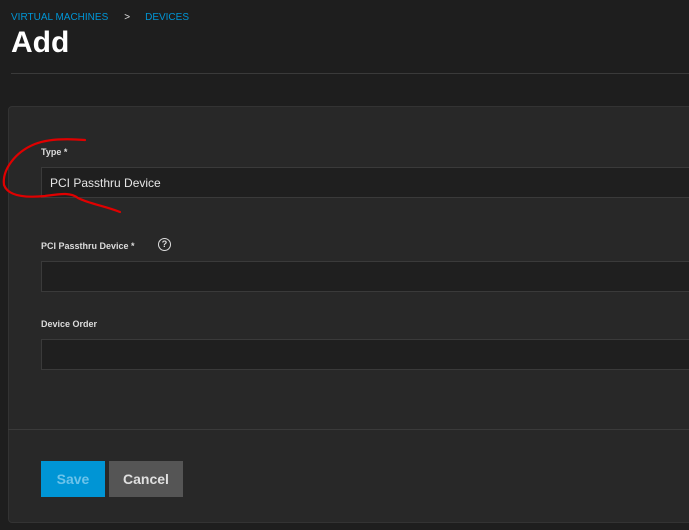  I want to click on type-label: Type *, so click(54, 152).